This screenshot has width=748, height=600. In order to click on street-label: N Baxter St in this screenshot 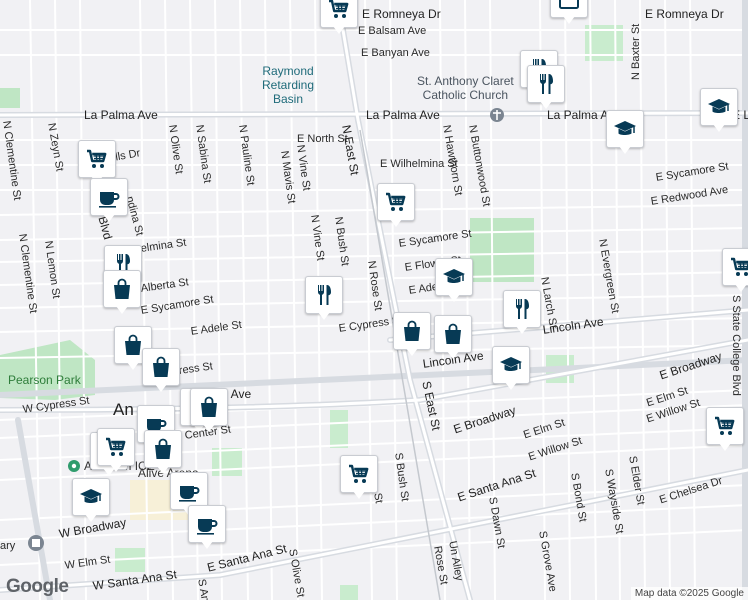, I will do `click(636, 51)`.